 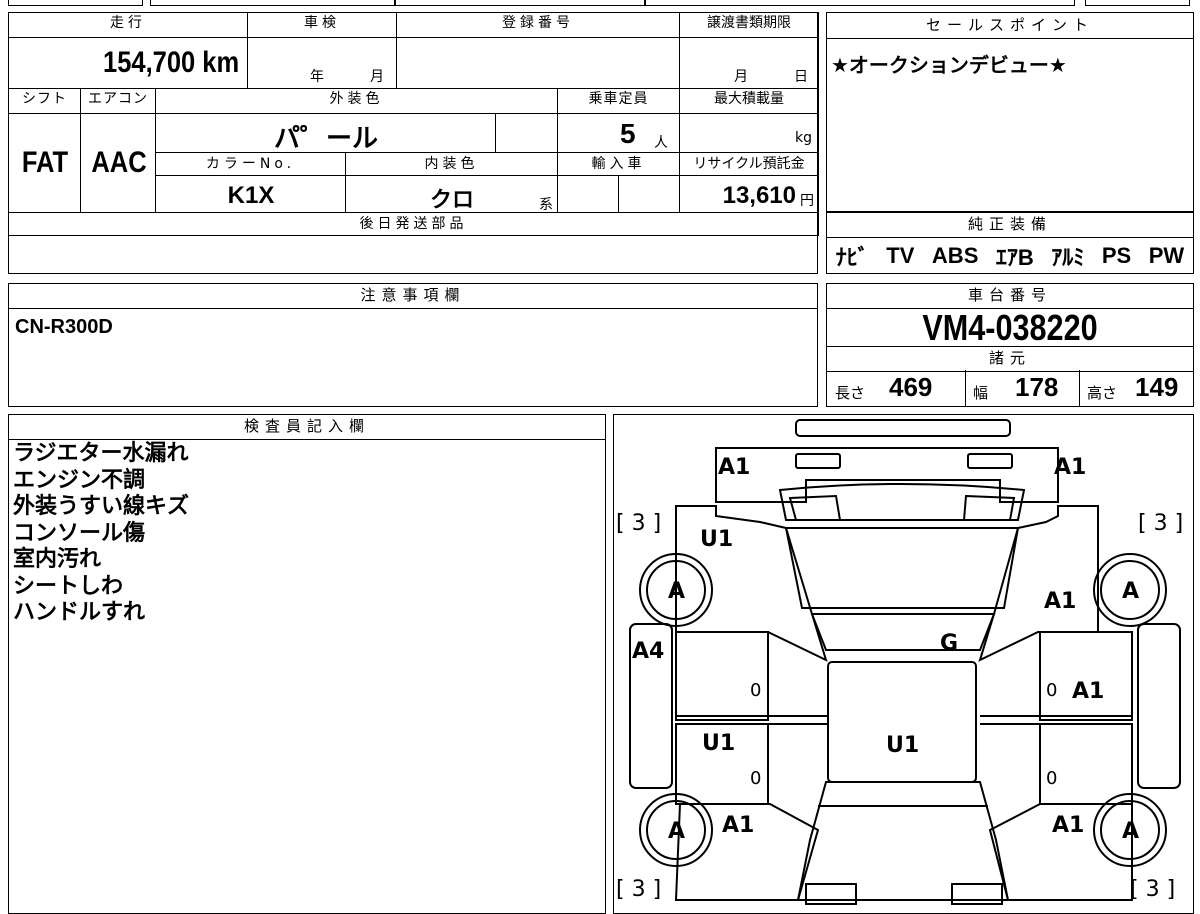 I want to click on equipment-item: PW, so click(x=1166, y=255).